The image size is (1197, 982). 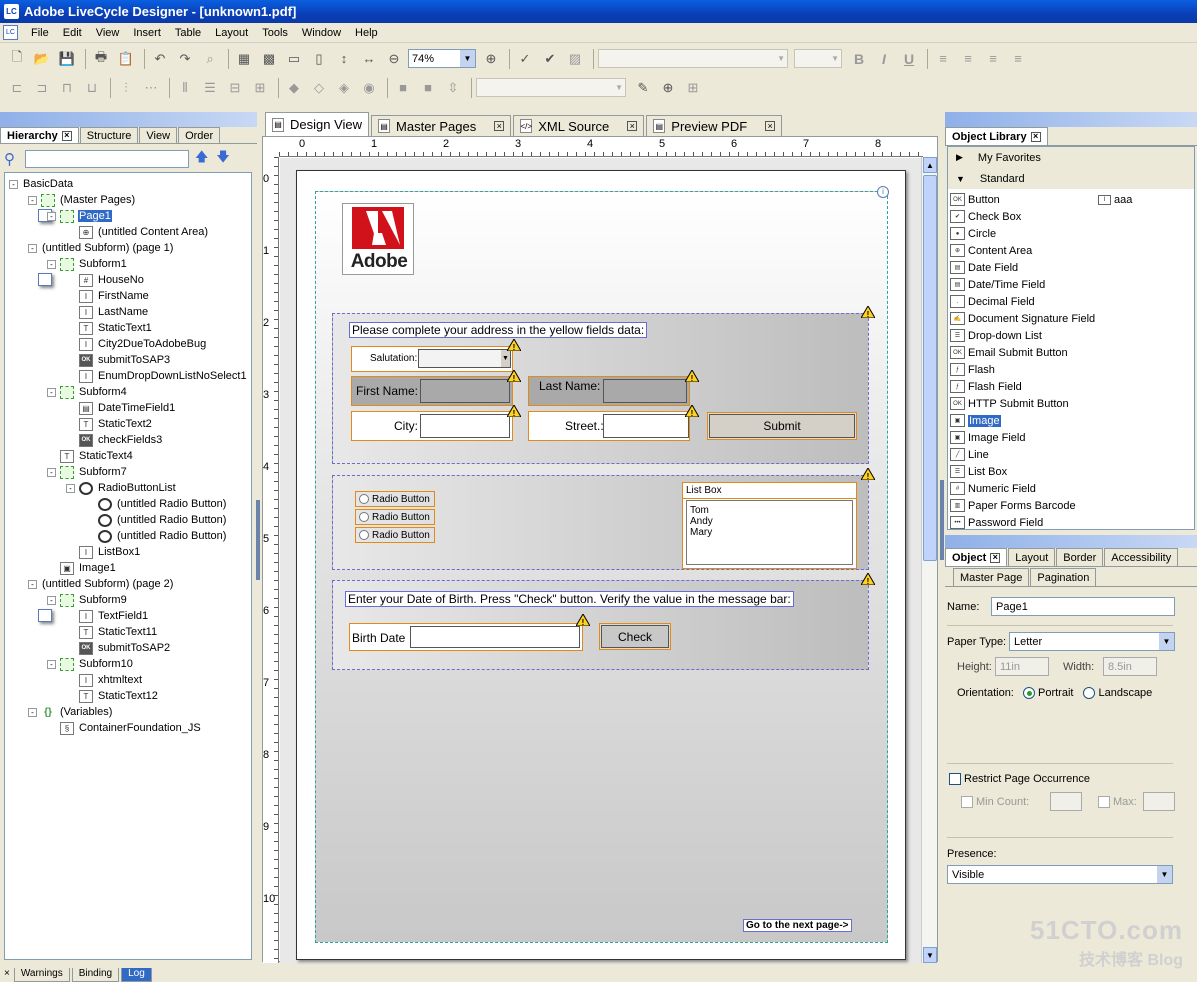 I want to click on collapse-arrow-icon: ▼, so click(x=960, y=179).